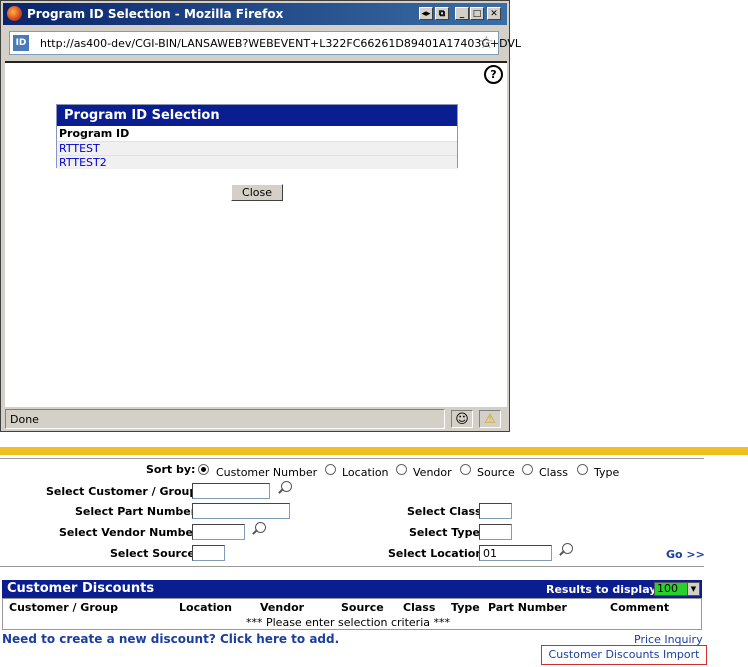  What do you see at coordinates (607, 472) in the screenshot?
I see `sort-option-type: Type` at bounding box center [607, 472].